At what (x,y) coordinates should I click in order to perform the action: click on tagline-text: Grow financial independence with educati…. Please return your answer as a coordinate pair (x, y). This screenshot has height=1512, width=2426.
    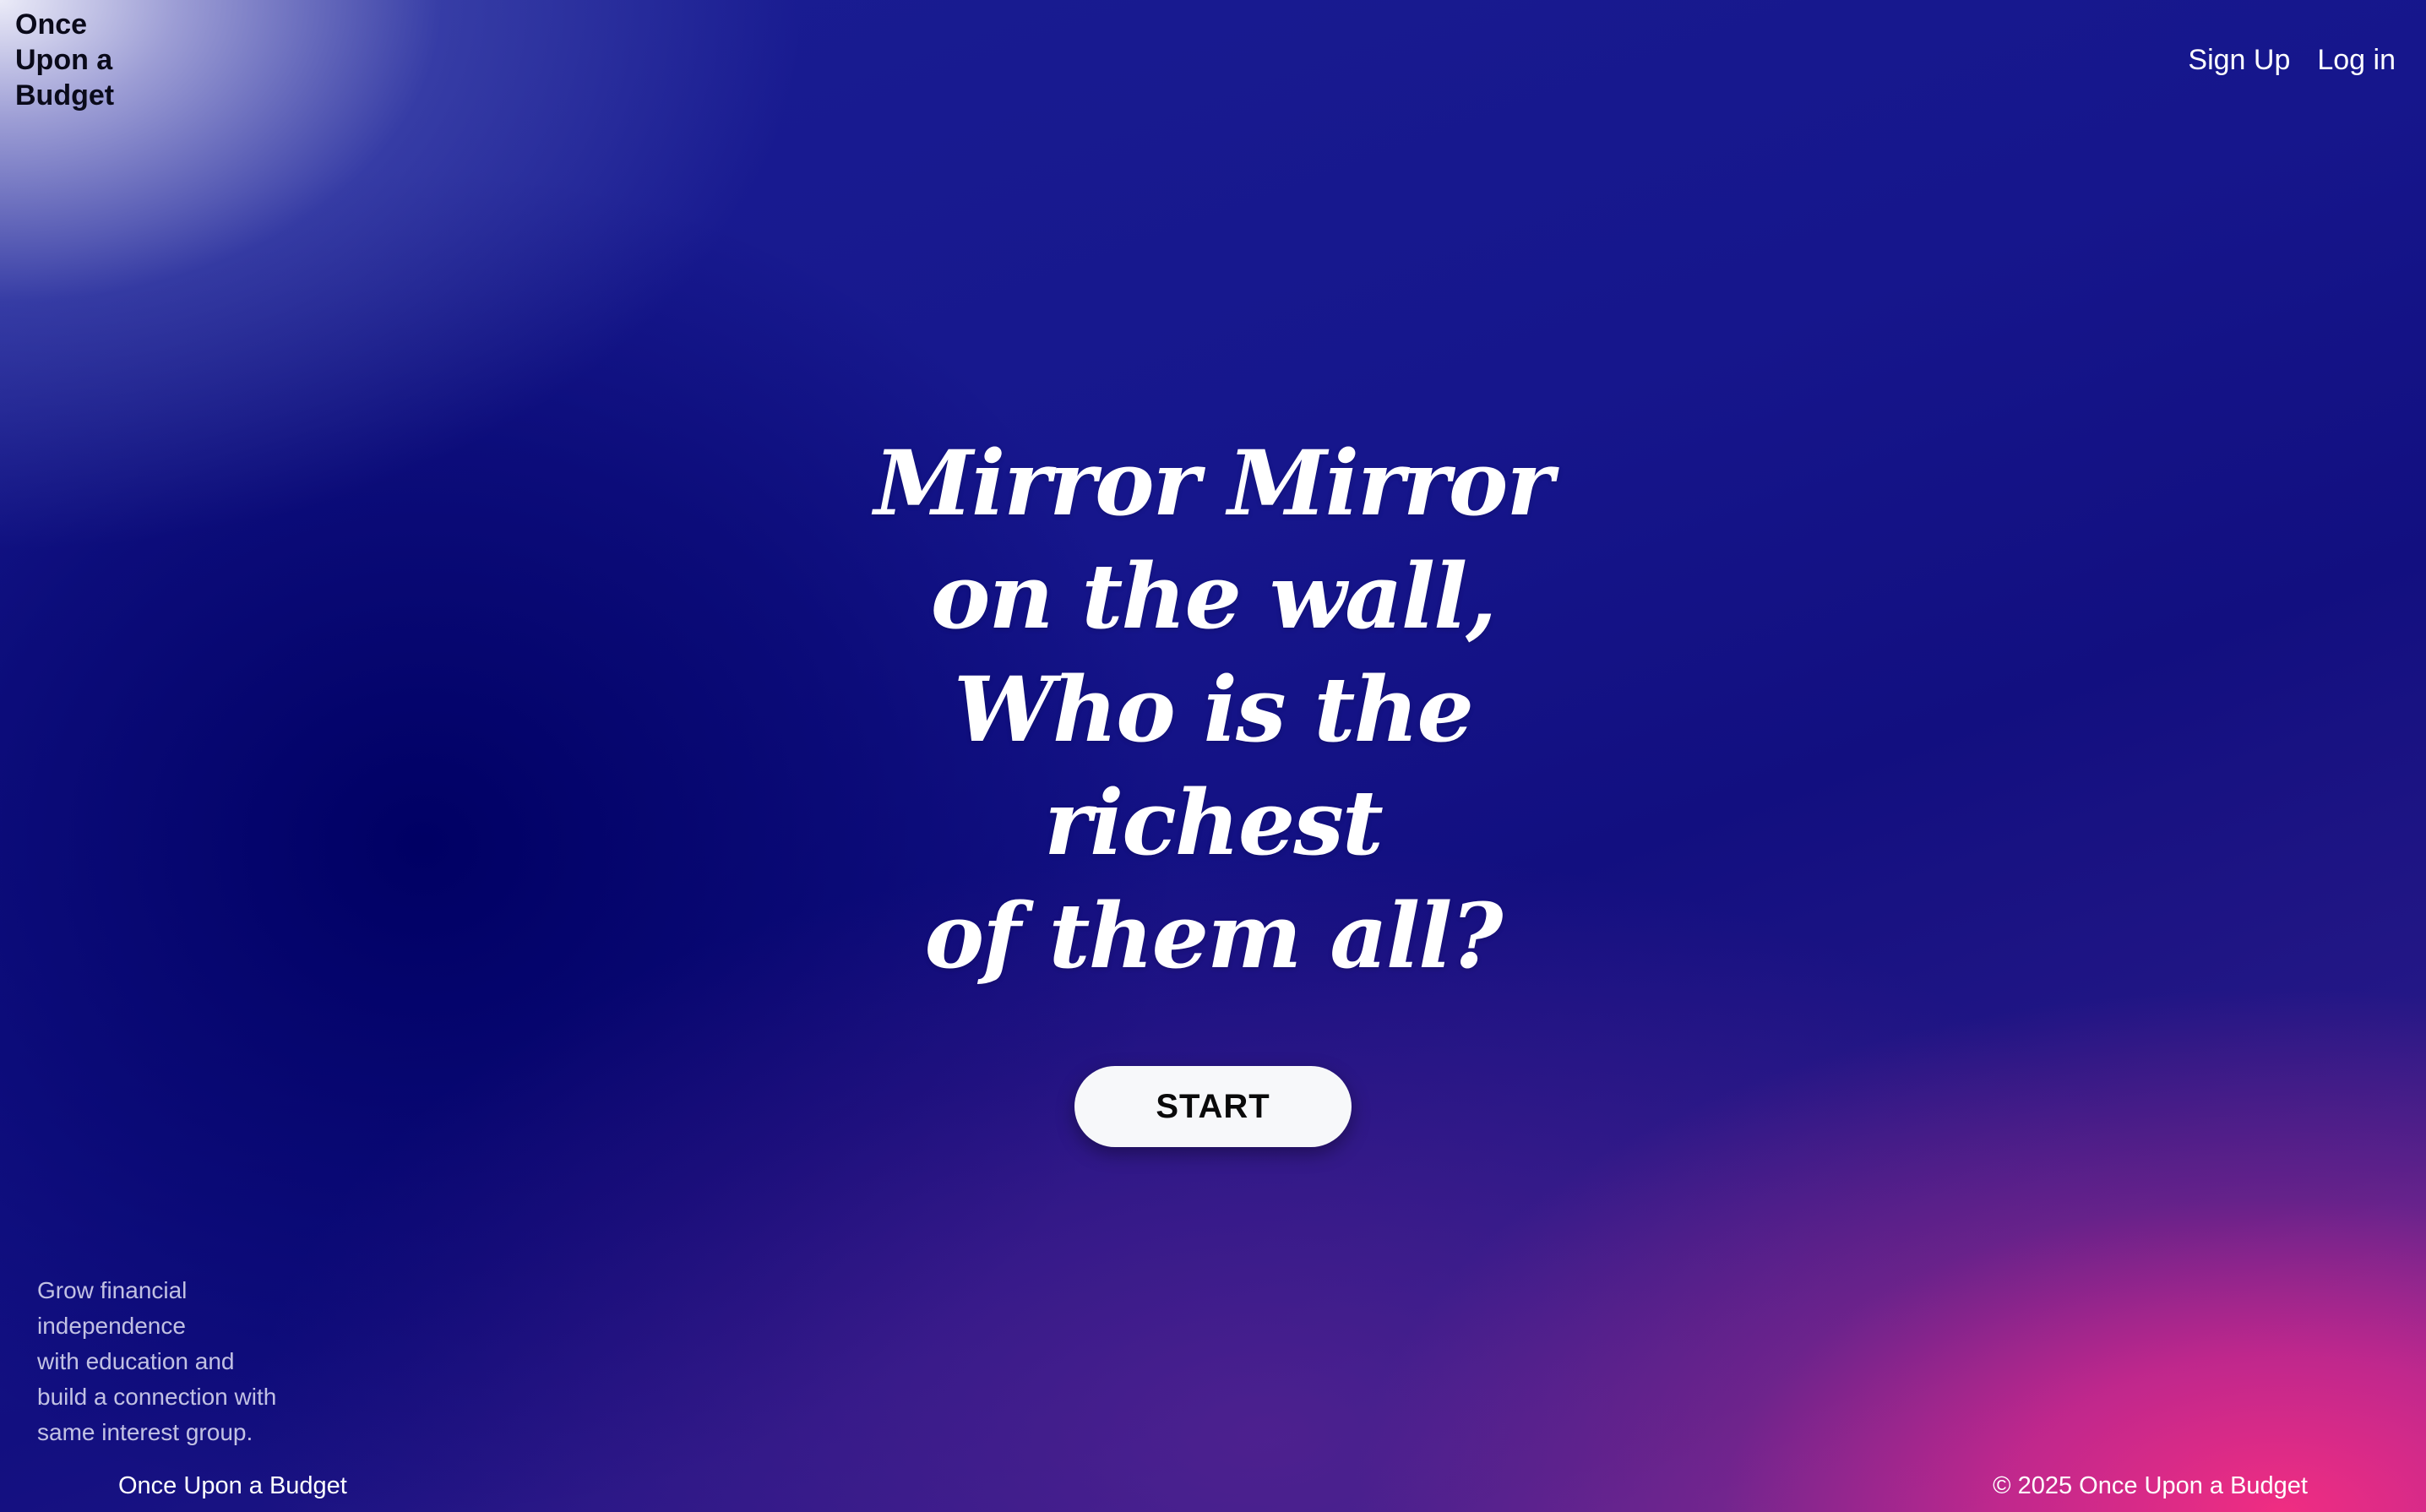
    Looking at the image, I should click on (180, 1362).